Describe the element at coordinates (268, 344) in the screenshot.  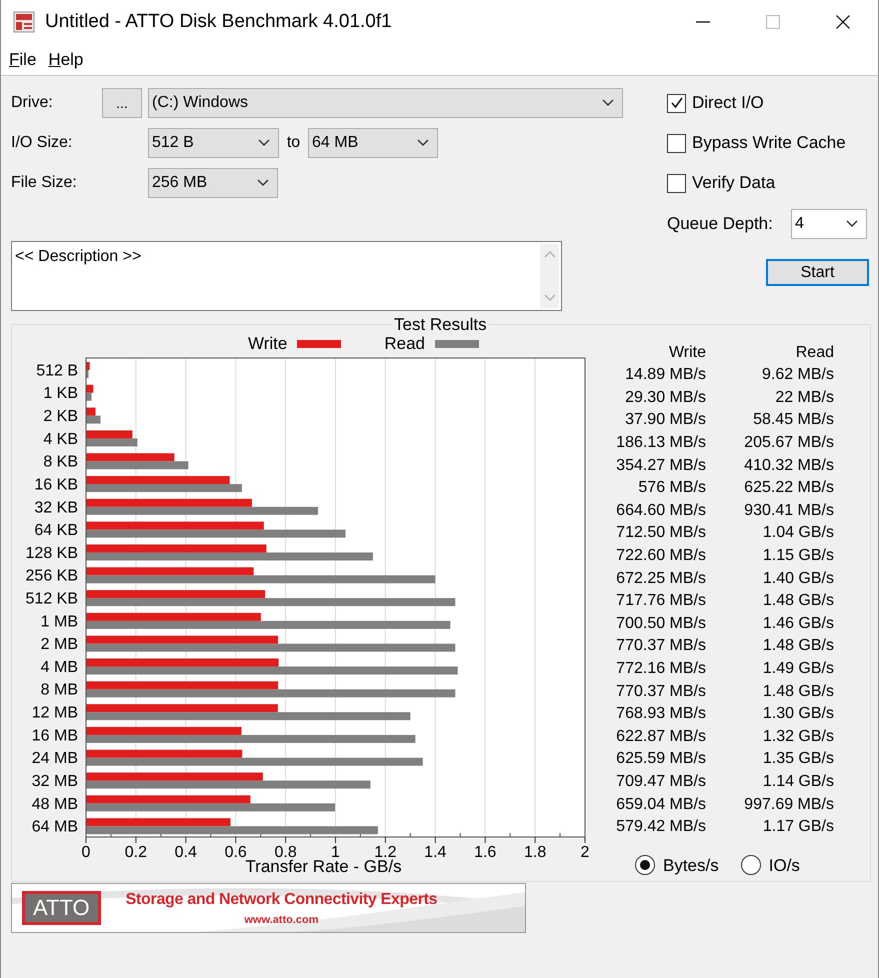
I see `legend-label: Write` at that location.